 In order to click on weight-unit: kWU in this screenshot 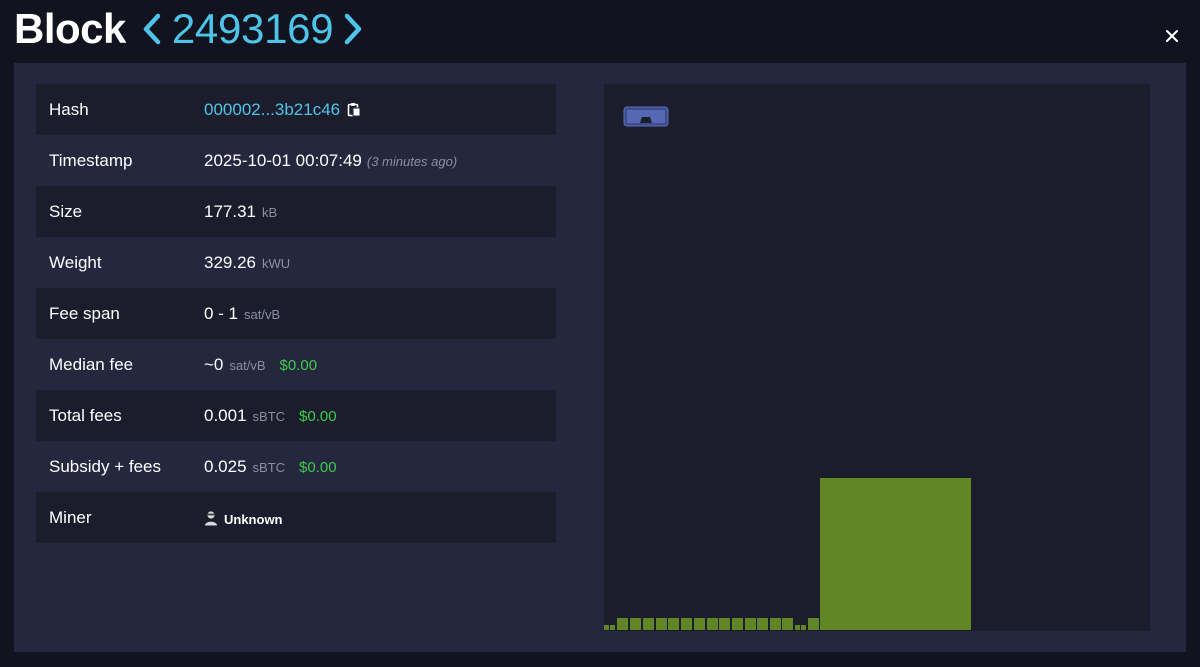, I will do `click(276, 263)`.